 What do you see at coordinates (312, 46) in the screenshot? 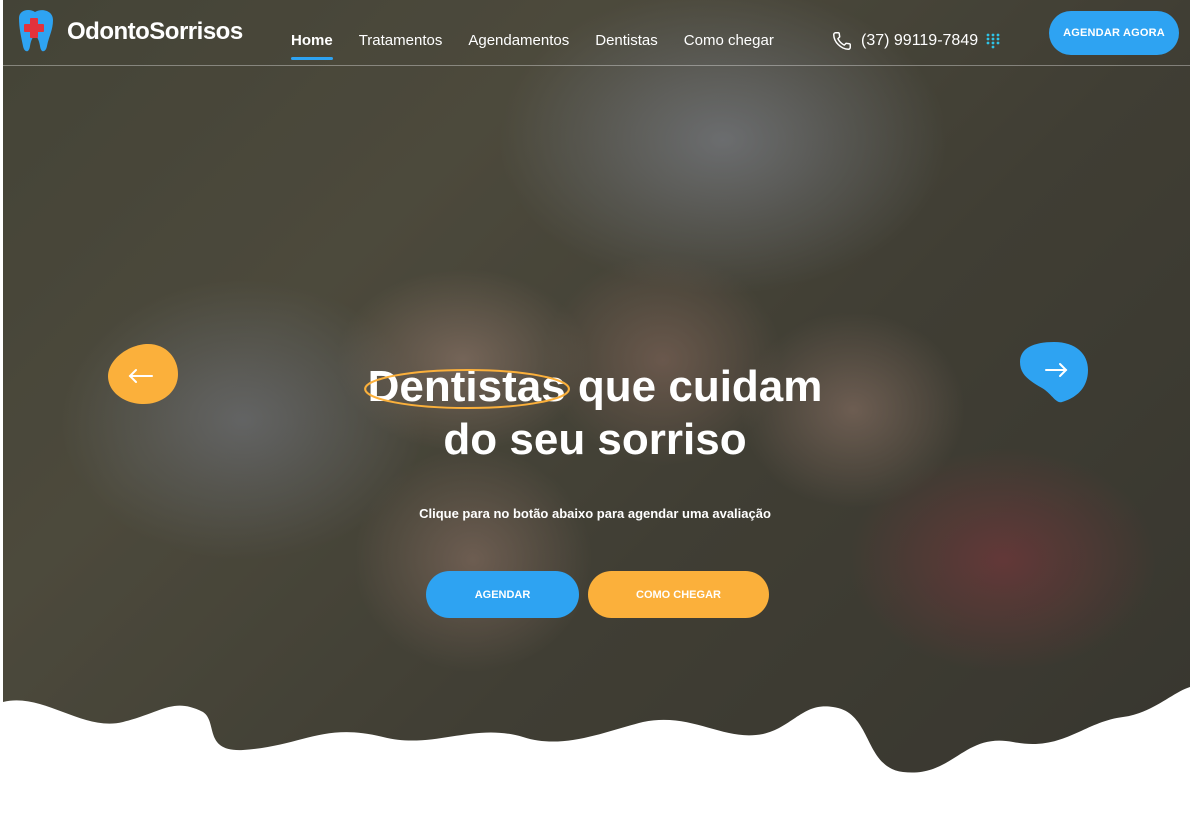
I see `nav-item-home: Home` at bounding box center [312, 46].